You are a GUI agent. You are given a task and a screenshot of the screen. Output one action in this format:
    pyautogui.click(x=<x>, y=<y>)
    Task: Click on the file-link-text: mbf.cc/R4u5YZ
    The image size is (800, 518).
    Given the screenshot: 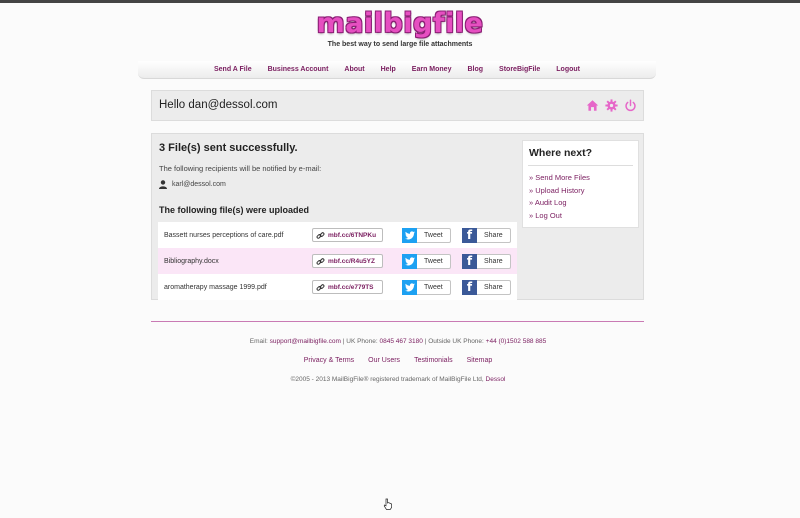 What is the action you would take?
    pyautogui.click(x=351, y=261)
    